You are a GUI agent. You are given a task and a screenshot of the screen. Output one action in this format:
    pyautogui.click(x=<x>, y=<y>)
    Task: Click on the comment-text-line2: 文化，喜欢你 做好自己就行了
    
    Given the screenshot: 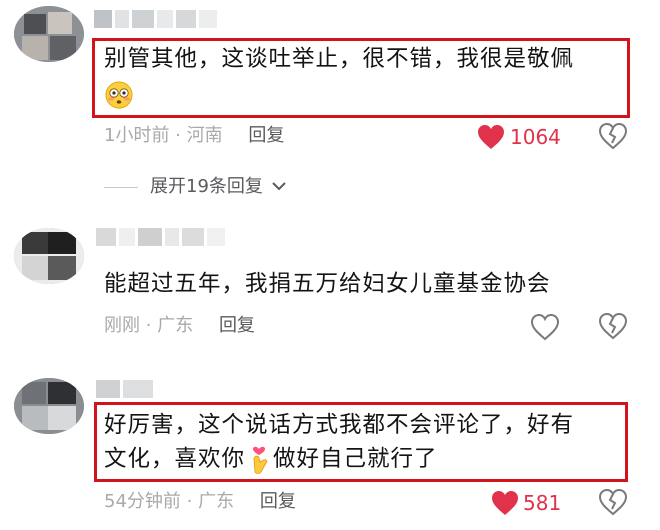 What is the action you would take?
    pyautogui.click(x=271, y=459)
    